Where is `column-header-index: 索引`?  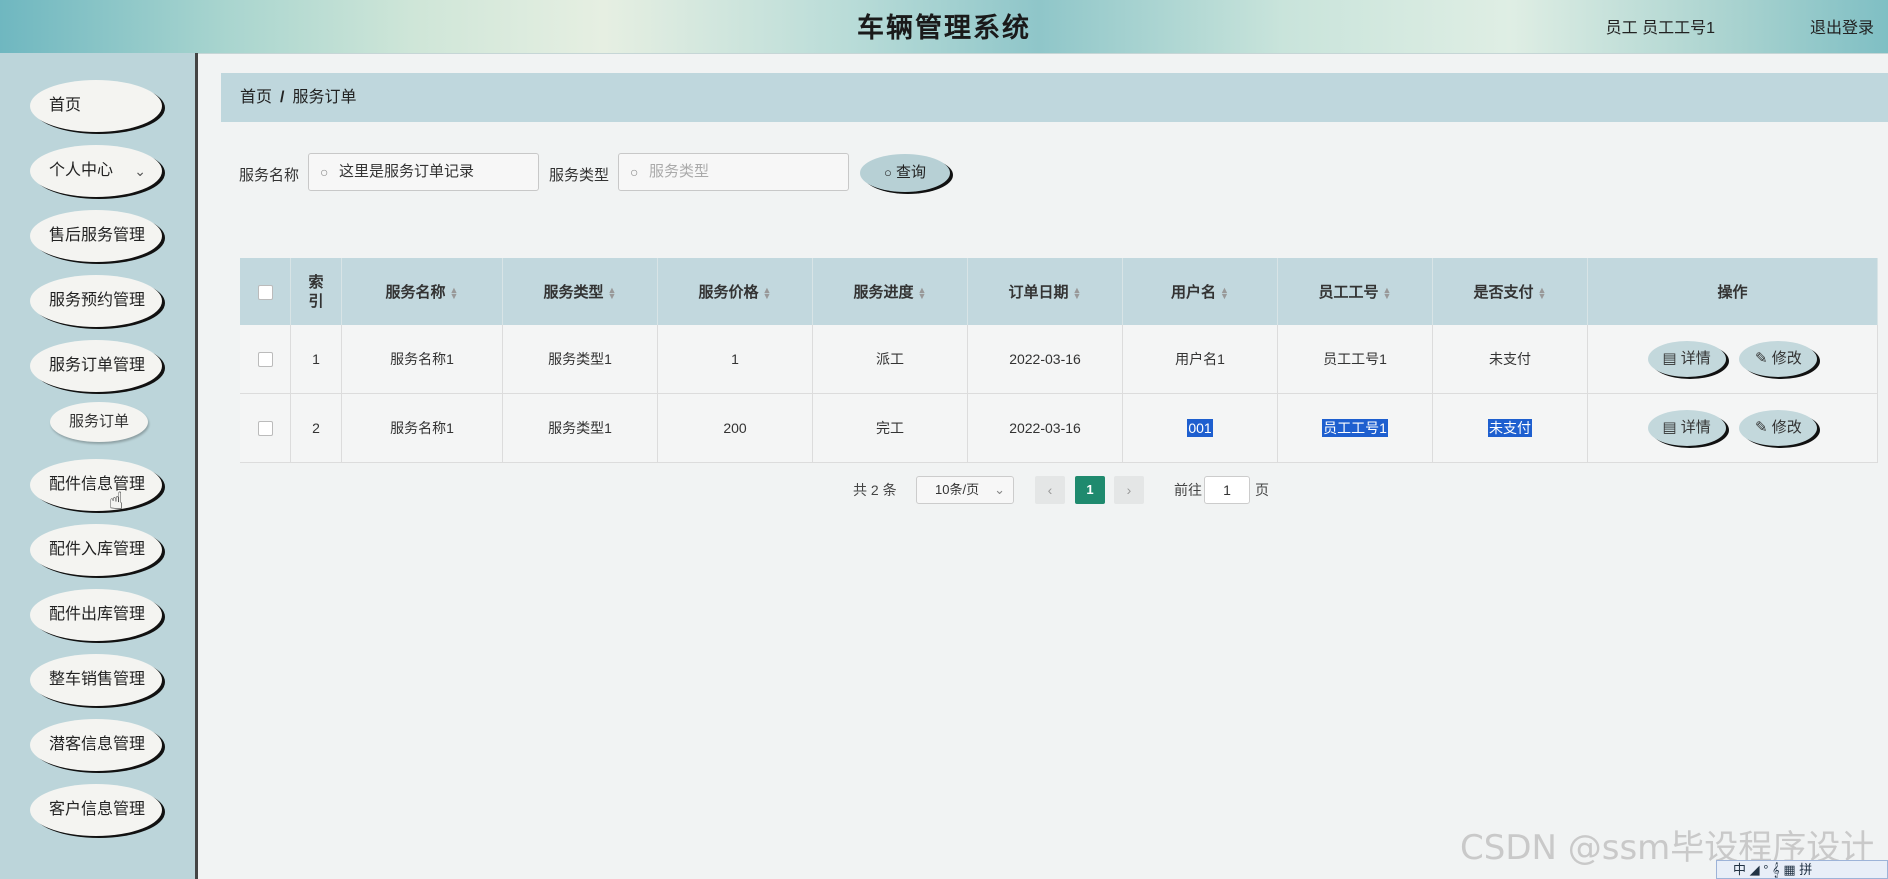
column-header-index: 索引 is located at coordinates (316, 291).